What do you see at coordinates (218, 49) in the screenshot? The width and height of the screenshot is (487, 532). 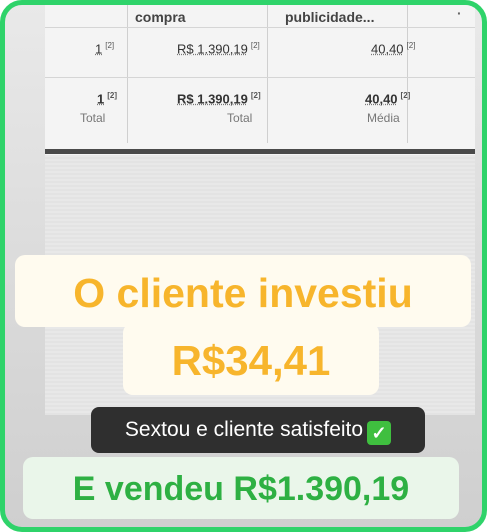 I see `row1-purchase-value: R$ 1.390,19 [2]` at bounding box center [218, 49].